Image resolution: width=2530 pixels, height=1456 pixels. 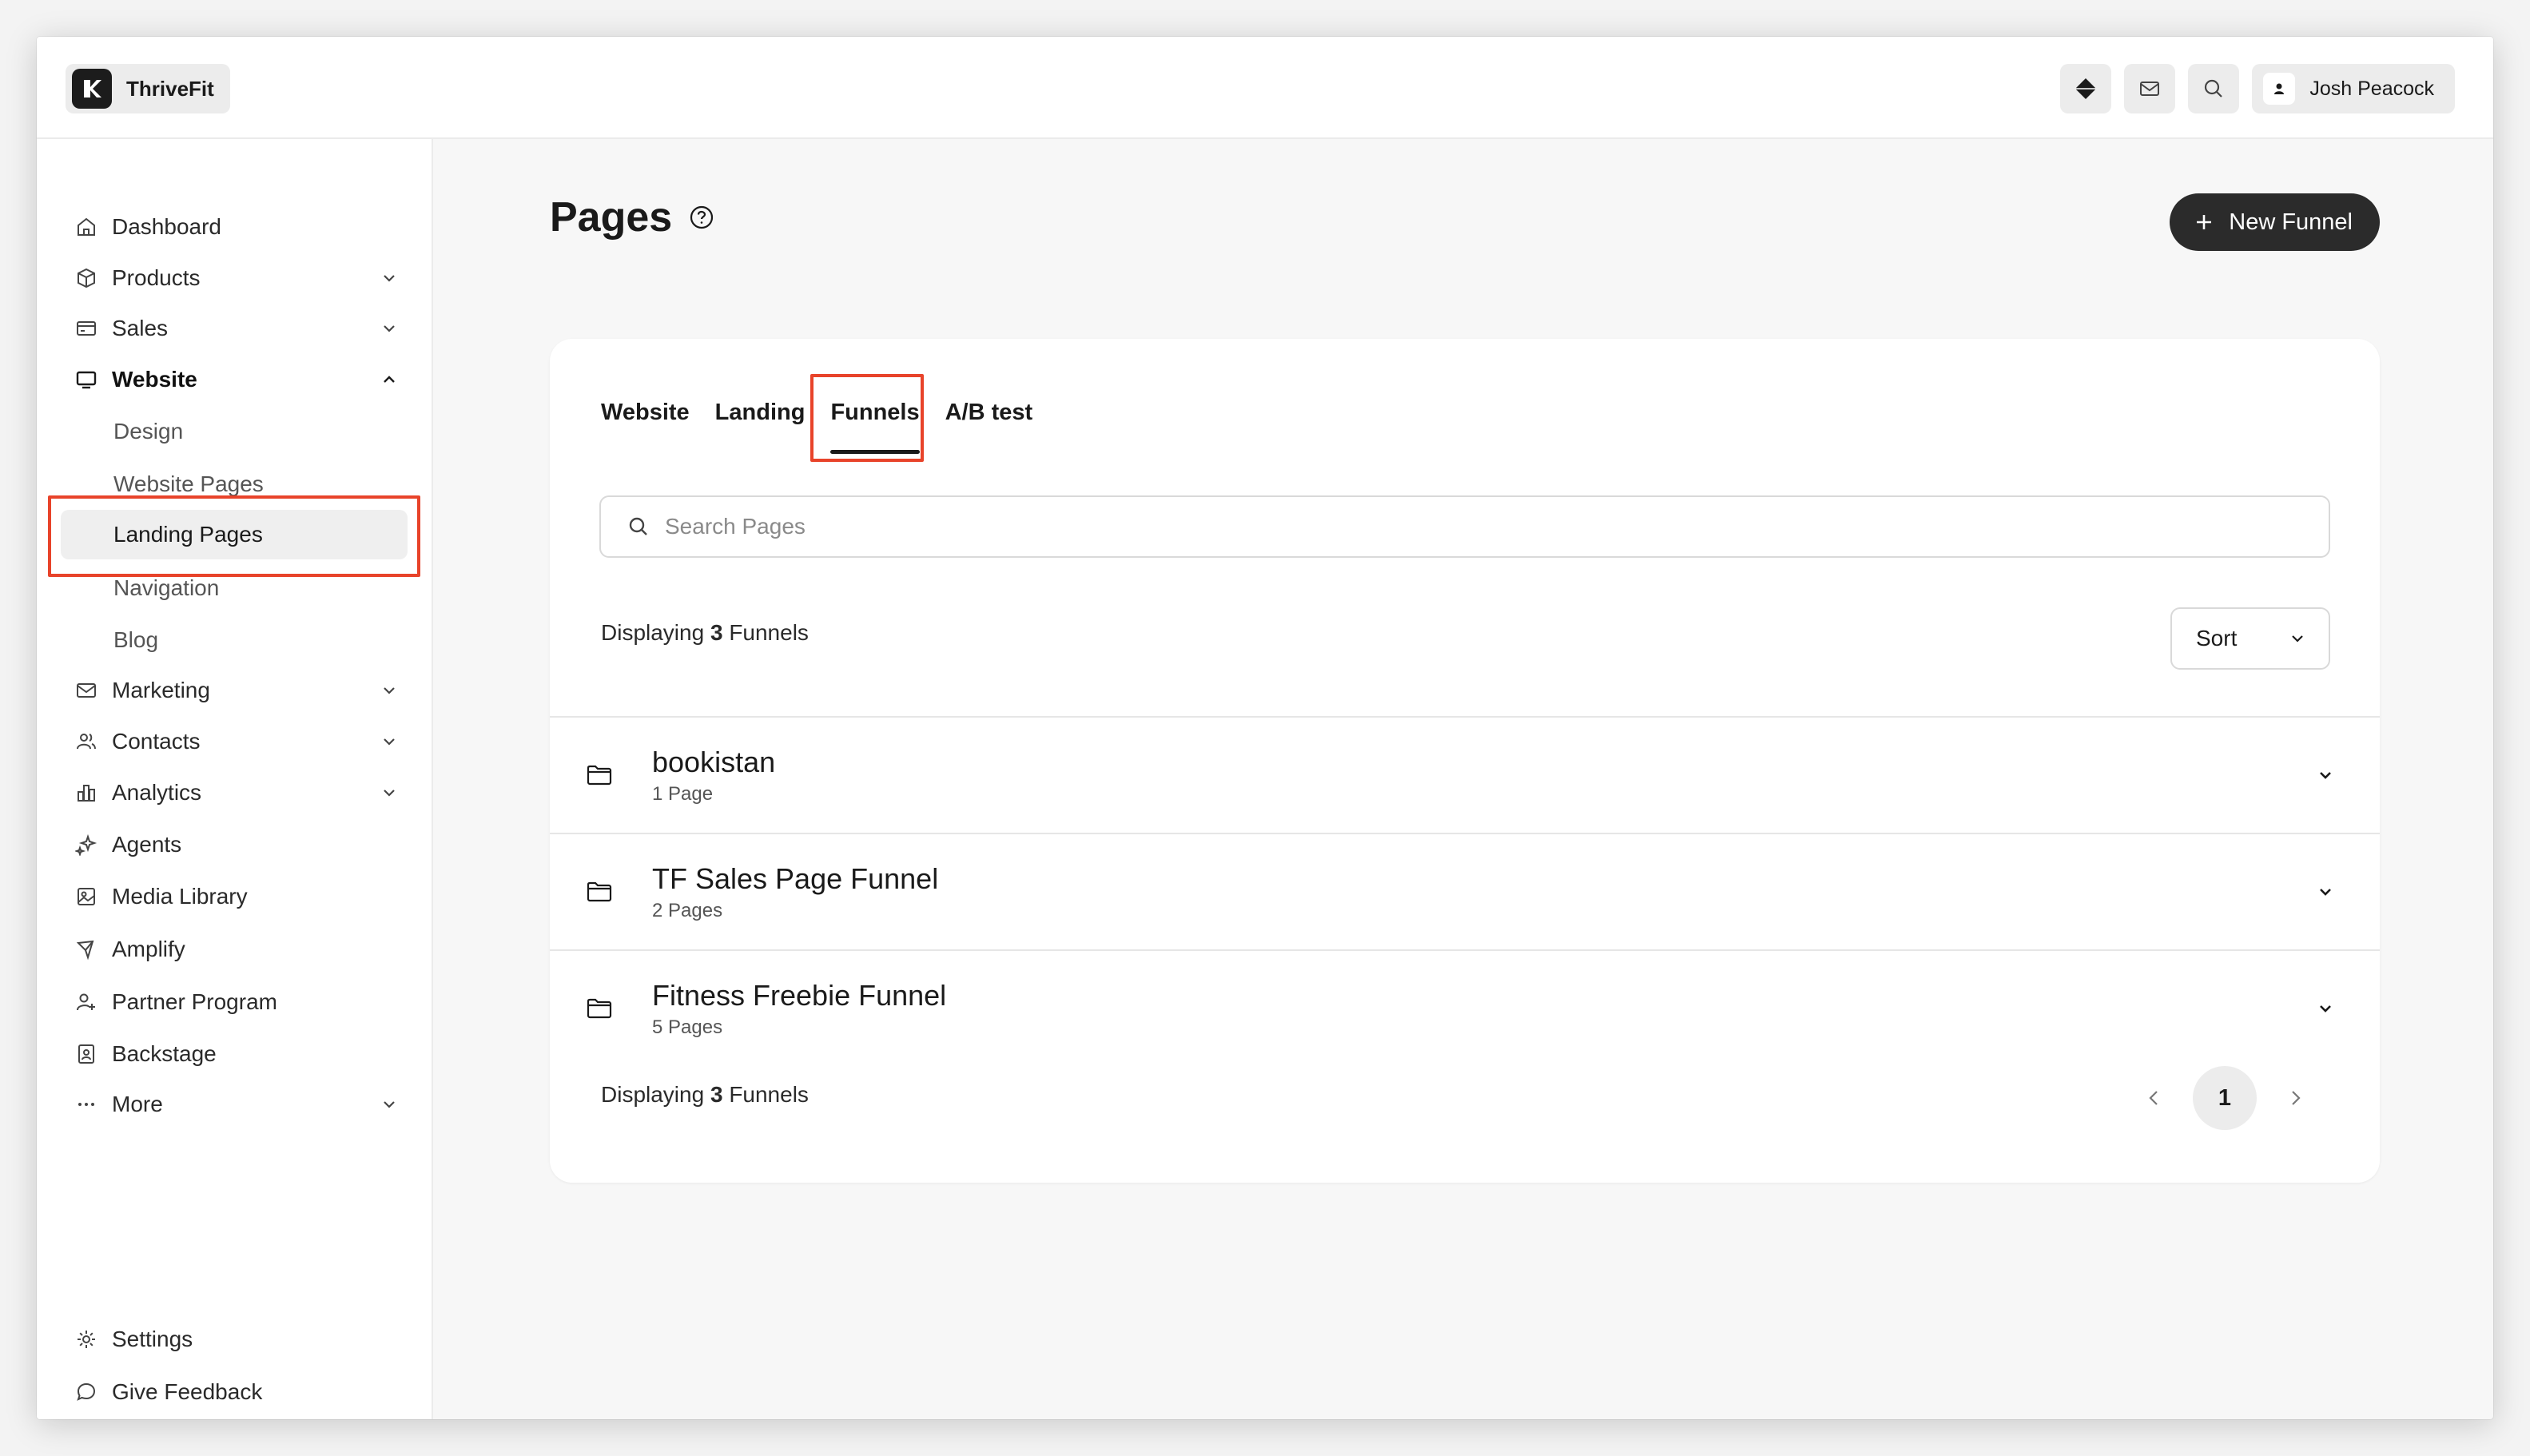 What do you see at coordinates (86, 793) in the screenshot?
I see `bar-chart-icon` at bounding box center [86, 793].